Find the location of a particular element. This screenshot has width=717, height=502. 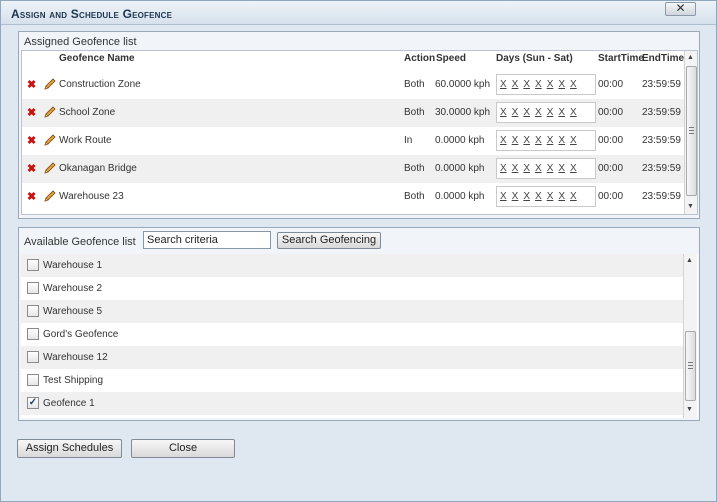

search-geofencing-button: Search Geofencing is located at coordinates (329, 240).